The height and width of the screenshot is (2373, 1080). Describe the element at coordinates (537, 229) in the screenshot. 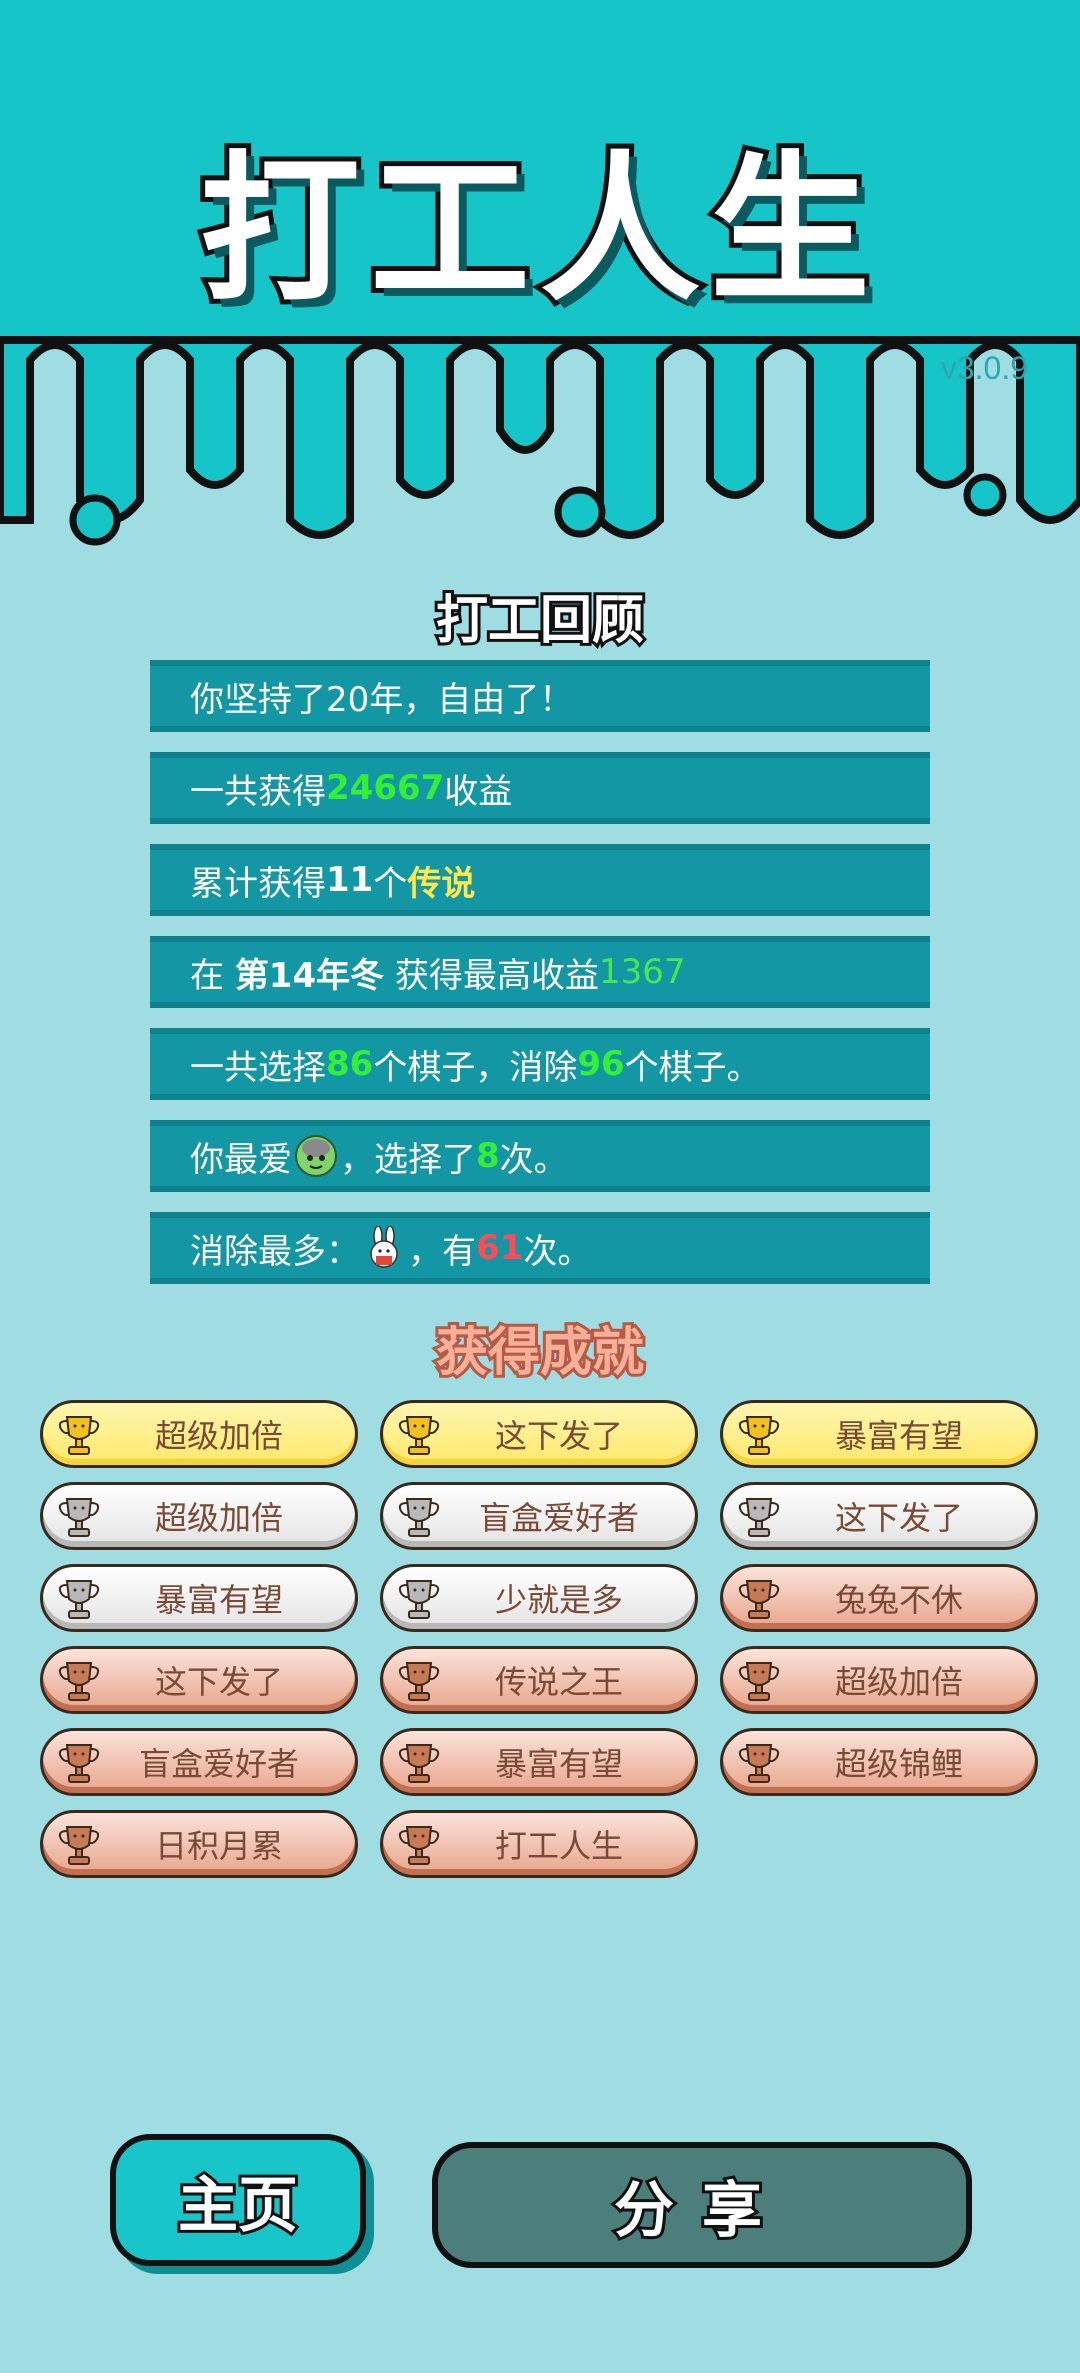

I see `app-title: 打工人生` at that location.